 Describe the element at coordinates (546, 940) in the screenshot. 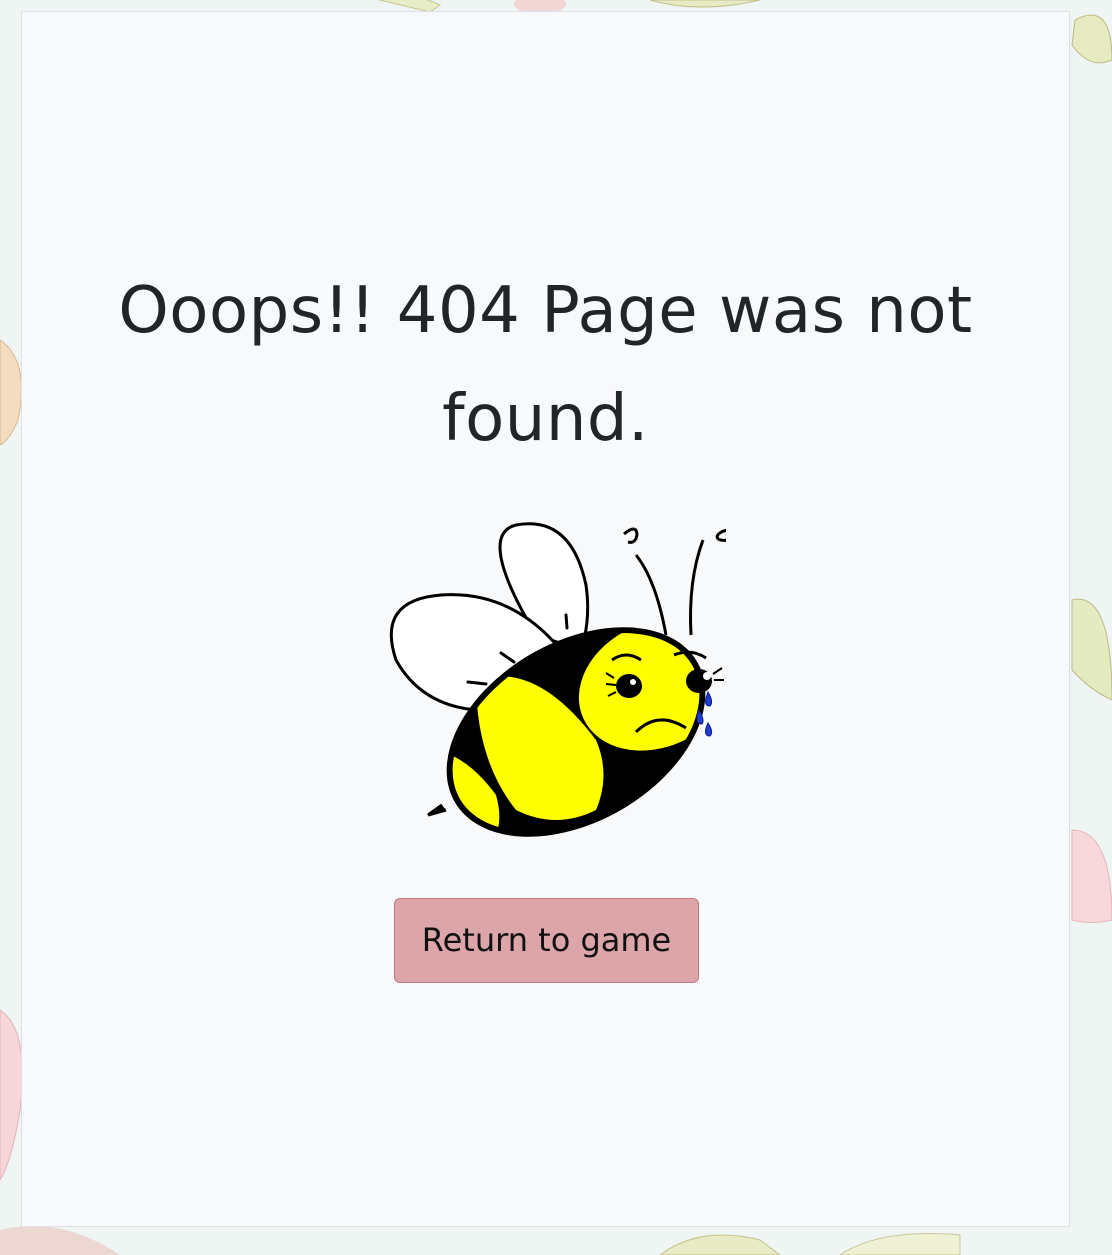

I see `return-to-game-button: Return to game` at that location.